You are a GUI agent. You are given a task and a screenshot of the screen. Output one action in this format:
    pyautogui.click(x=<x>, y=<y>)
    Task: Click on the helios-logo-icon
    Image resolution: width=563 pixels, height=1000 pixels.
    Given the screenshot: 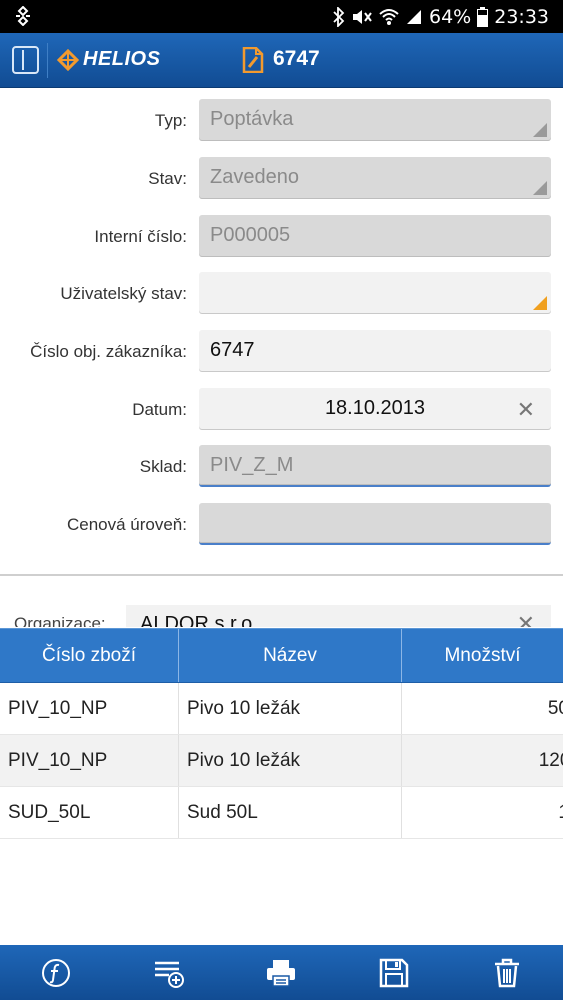 What is the action you would take?
    pyautogui.click(x=68, y=59)
    